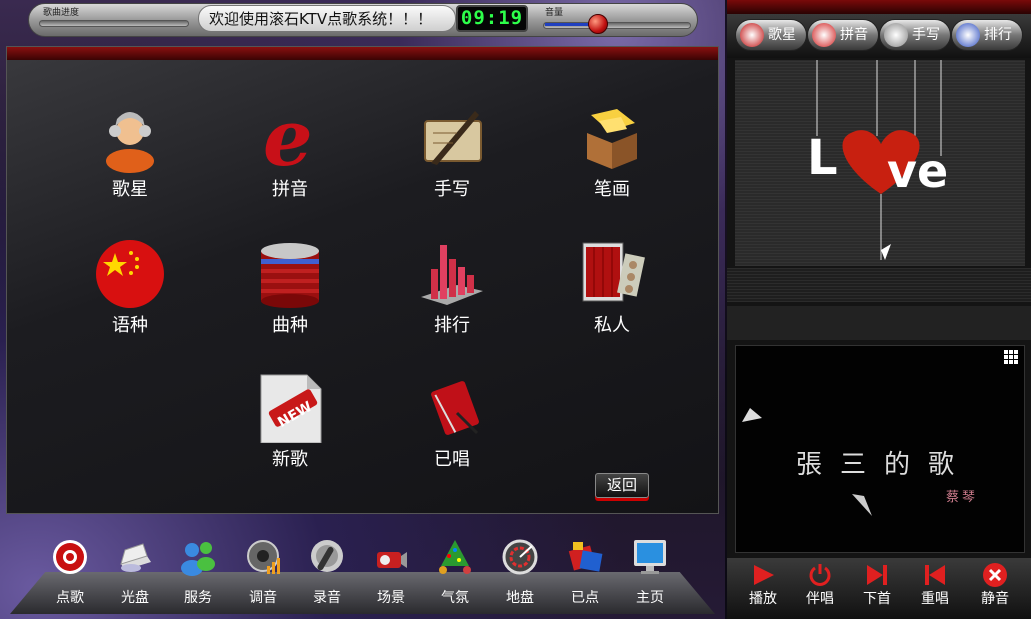 This screenshot has width=1031, height=619. Describe the element at coordinates (492, 18) in the screenshot. I see `clock-display: 09:19` at that location.